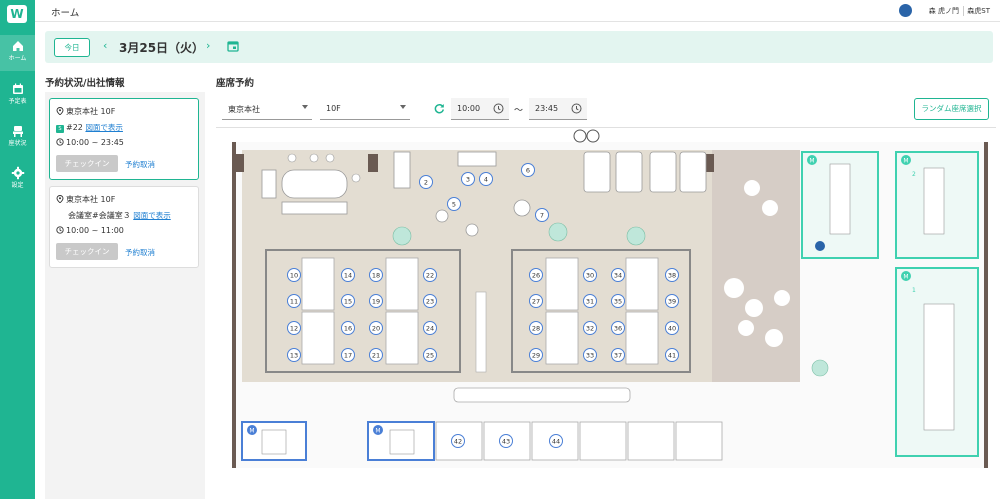 This screenshot has height=499, width=1000. Describe the element at coordinates (17, 14) in the screenshot. I see `app-logo: W` at that location.